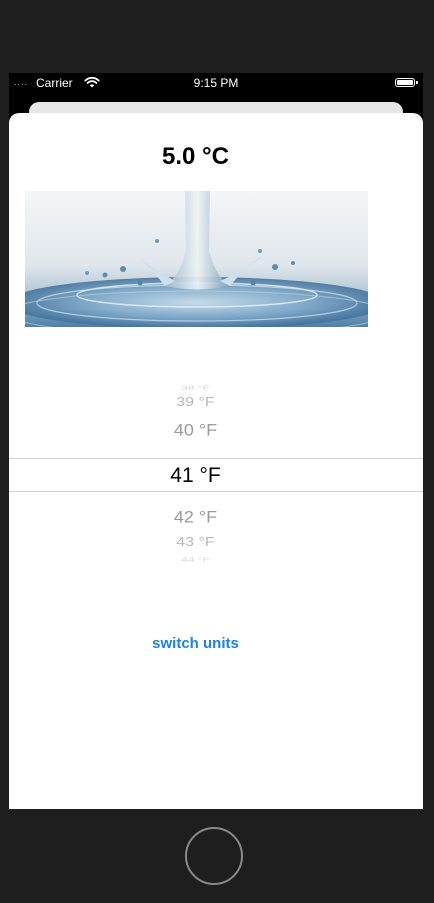  I want to click on picker-item: 40 °F, so click(195, 431).